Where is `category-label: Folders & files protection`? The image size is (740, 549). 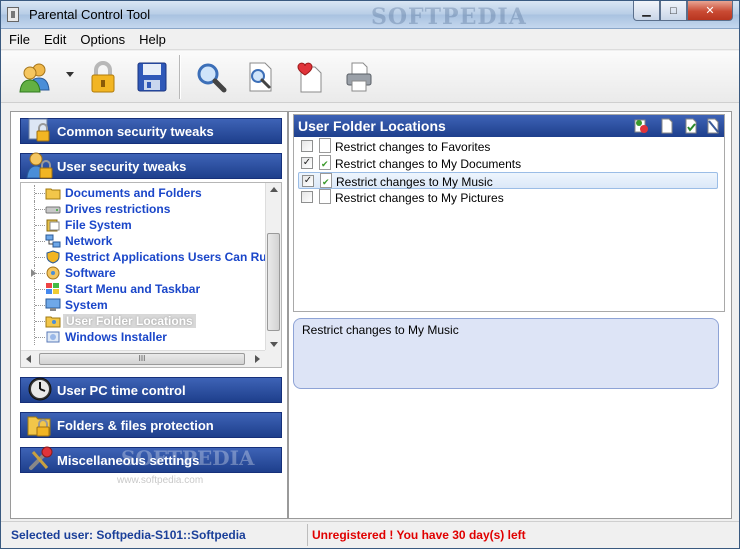 category-label: Folders & files protection is located at coordinates (135, 425).